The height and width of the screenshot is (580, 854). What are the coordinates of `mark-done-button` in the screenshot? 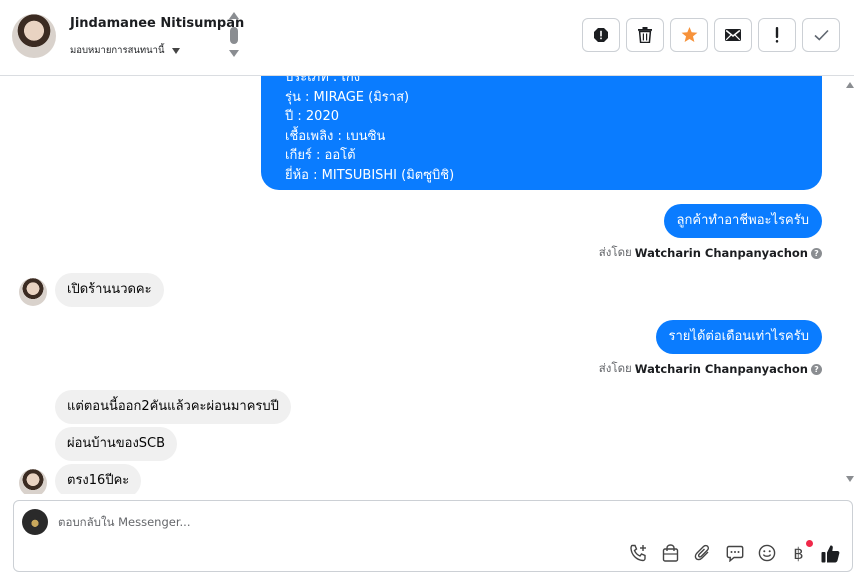 It's located at (821, 35).